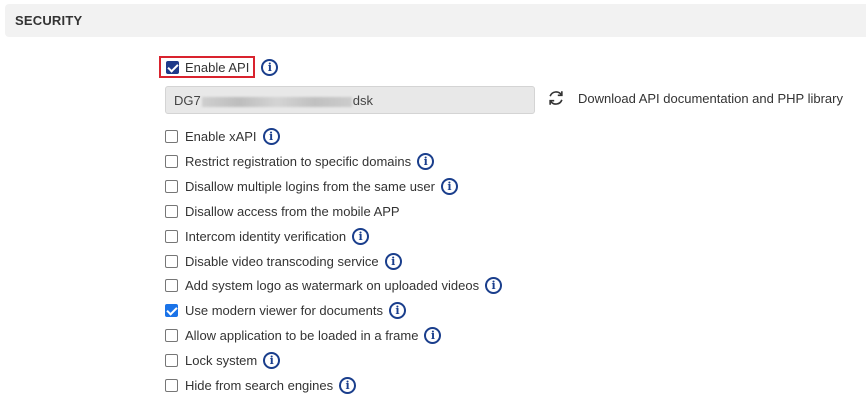 This screenshot has height=407, width=866. I want to click on option-label: Use modern viewer for documents, so click(284, 310).